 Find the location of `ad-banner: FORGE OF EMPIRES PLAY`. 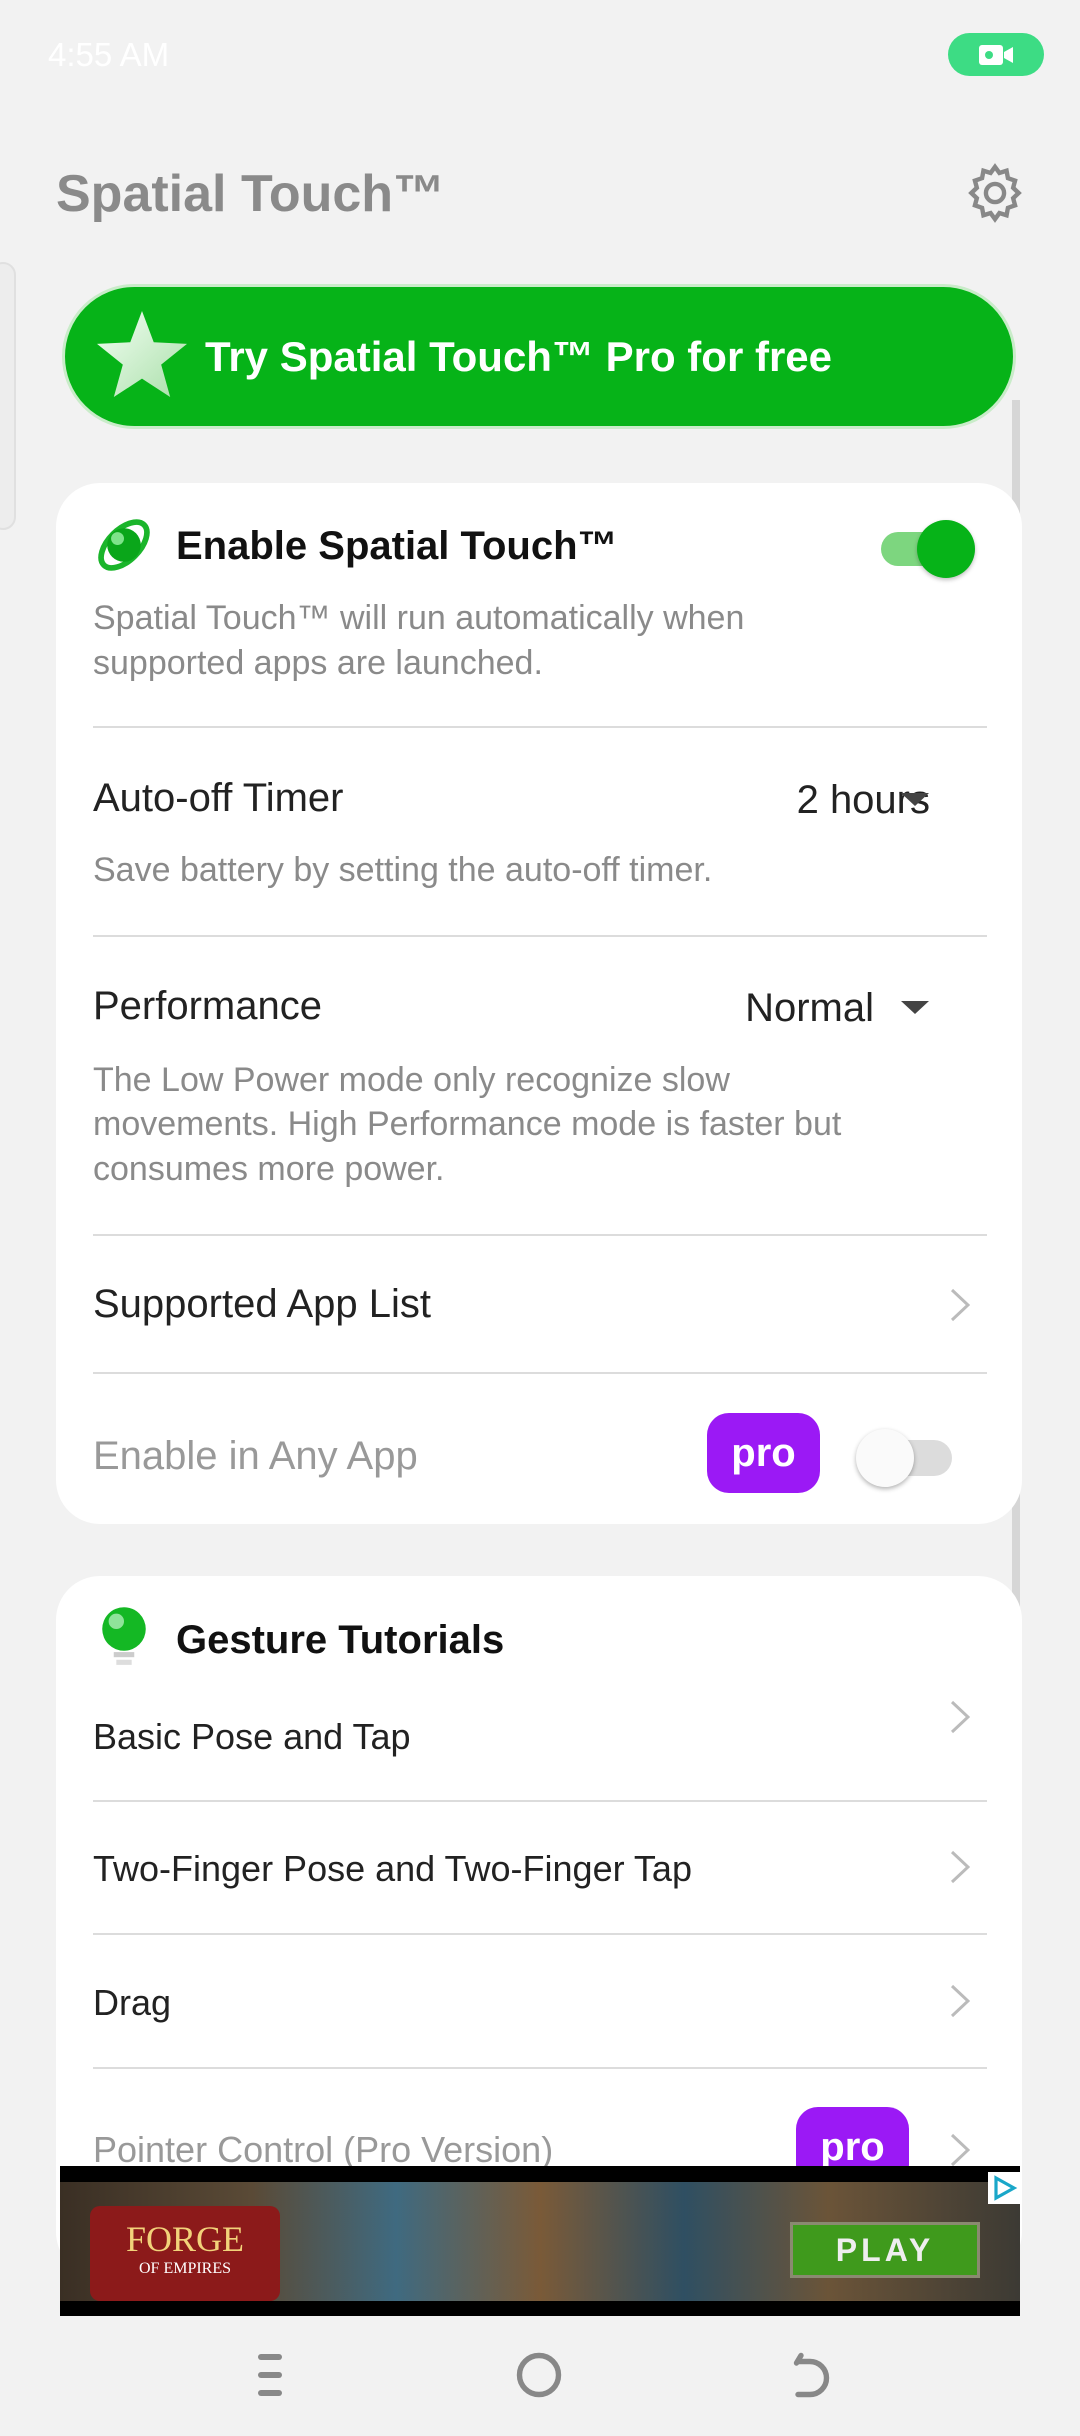

ad-banner: FORGE OF EMPIRES PLAY is located at coordinates (540, 2241).